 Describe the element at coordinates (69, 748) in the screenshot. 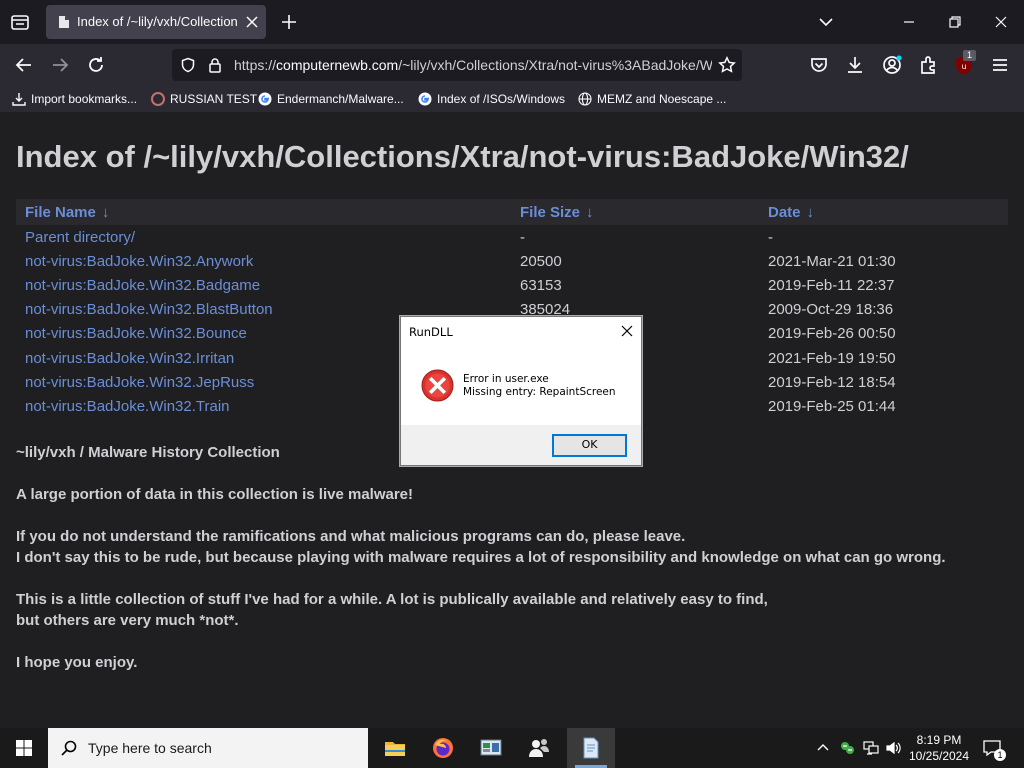

I see `search-icon` at that location.